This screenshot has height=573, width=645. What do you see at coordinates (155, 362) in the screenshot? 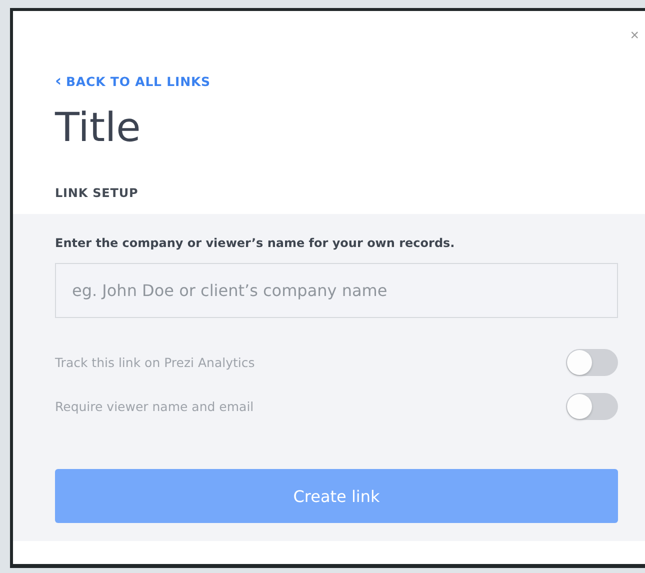
I see `toggle-label: Track this link on Prezi Analytics` at bounding box center [155, 362].